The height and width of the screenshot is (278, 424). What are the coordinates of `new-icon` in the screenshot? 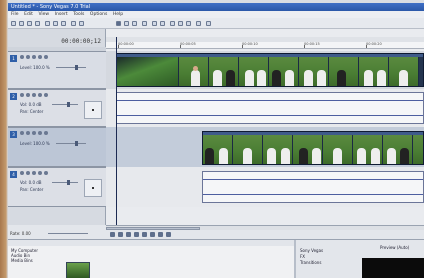 It's located at (13, 23).